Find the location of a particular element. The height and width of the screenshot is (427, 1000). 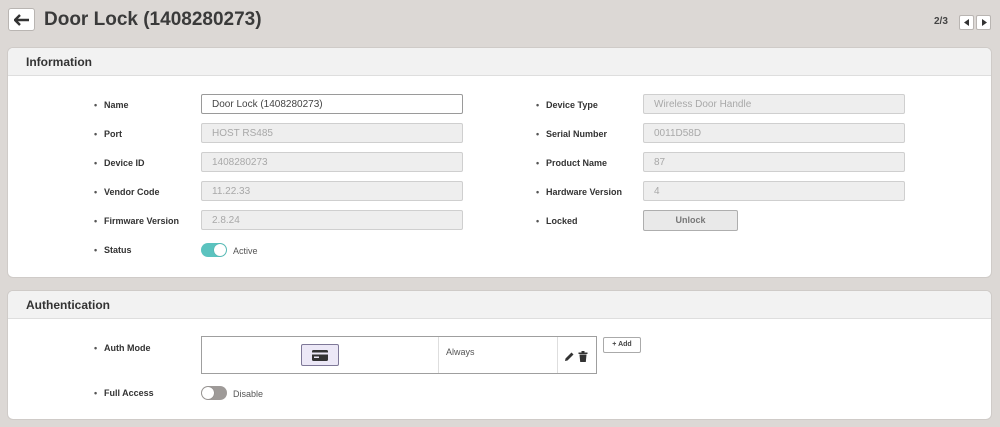

add-auth-mode-button: + Add is located at coordinates (622, 345).